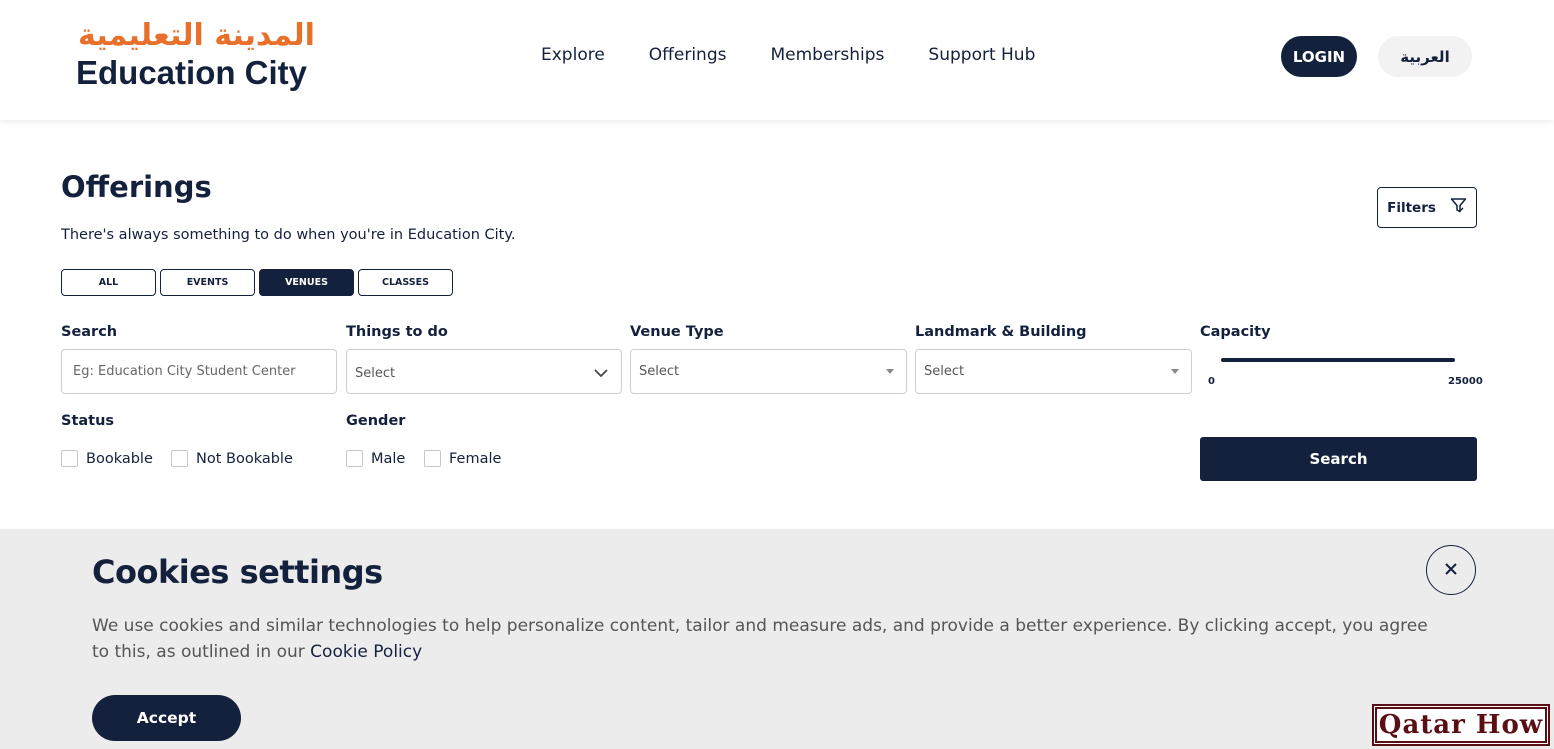 The width and height of the screenshot is (1554, 749). I want to click on venue-type-select: Select, so click(768, 371).